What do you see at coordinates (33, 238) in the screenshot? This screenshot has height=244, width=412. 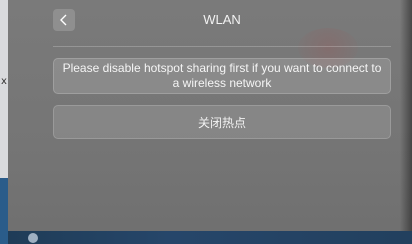 I see `taskbar-indicator` at bounding box center [33, 238].